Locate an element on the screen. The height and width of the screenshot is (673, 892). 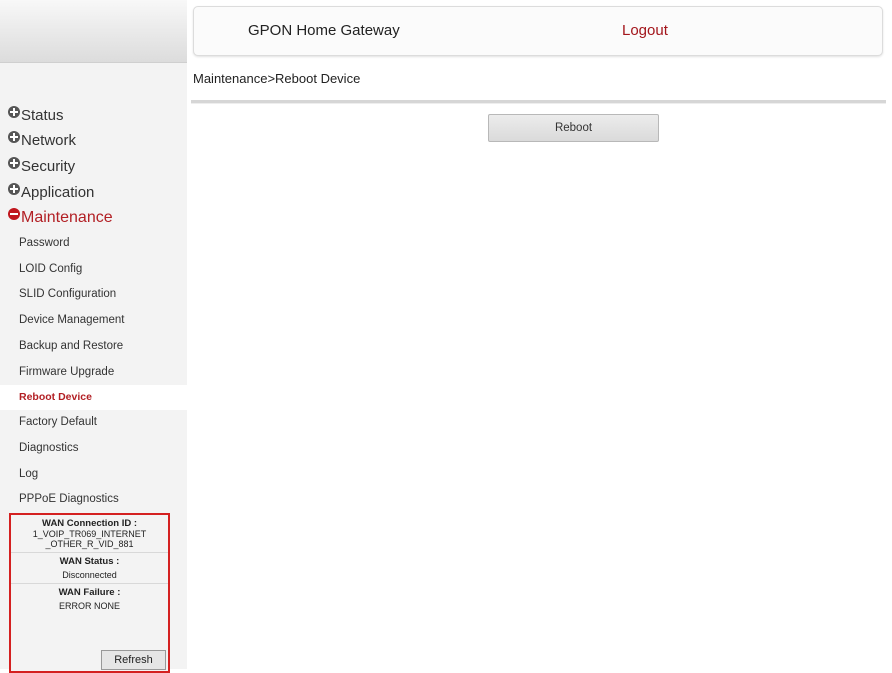
nav-status: Status is located at coordinates (36, 116).